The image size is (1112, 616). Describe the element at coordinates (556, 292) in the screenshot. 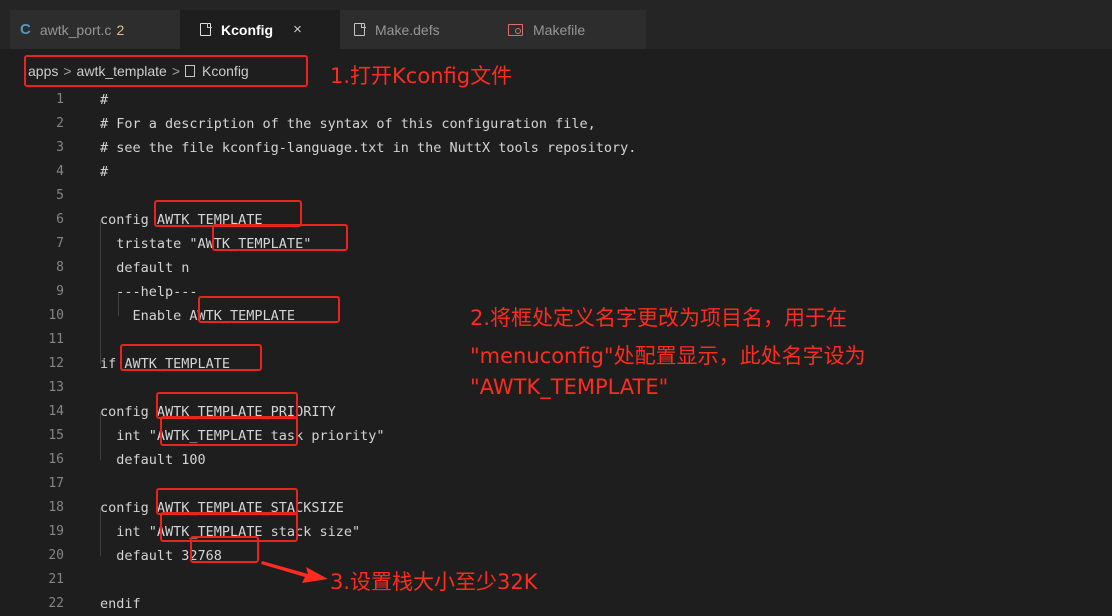

I see `code-line: 9 ---help---` at that location.